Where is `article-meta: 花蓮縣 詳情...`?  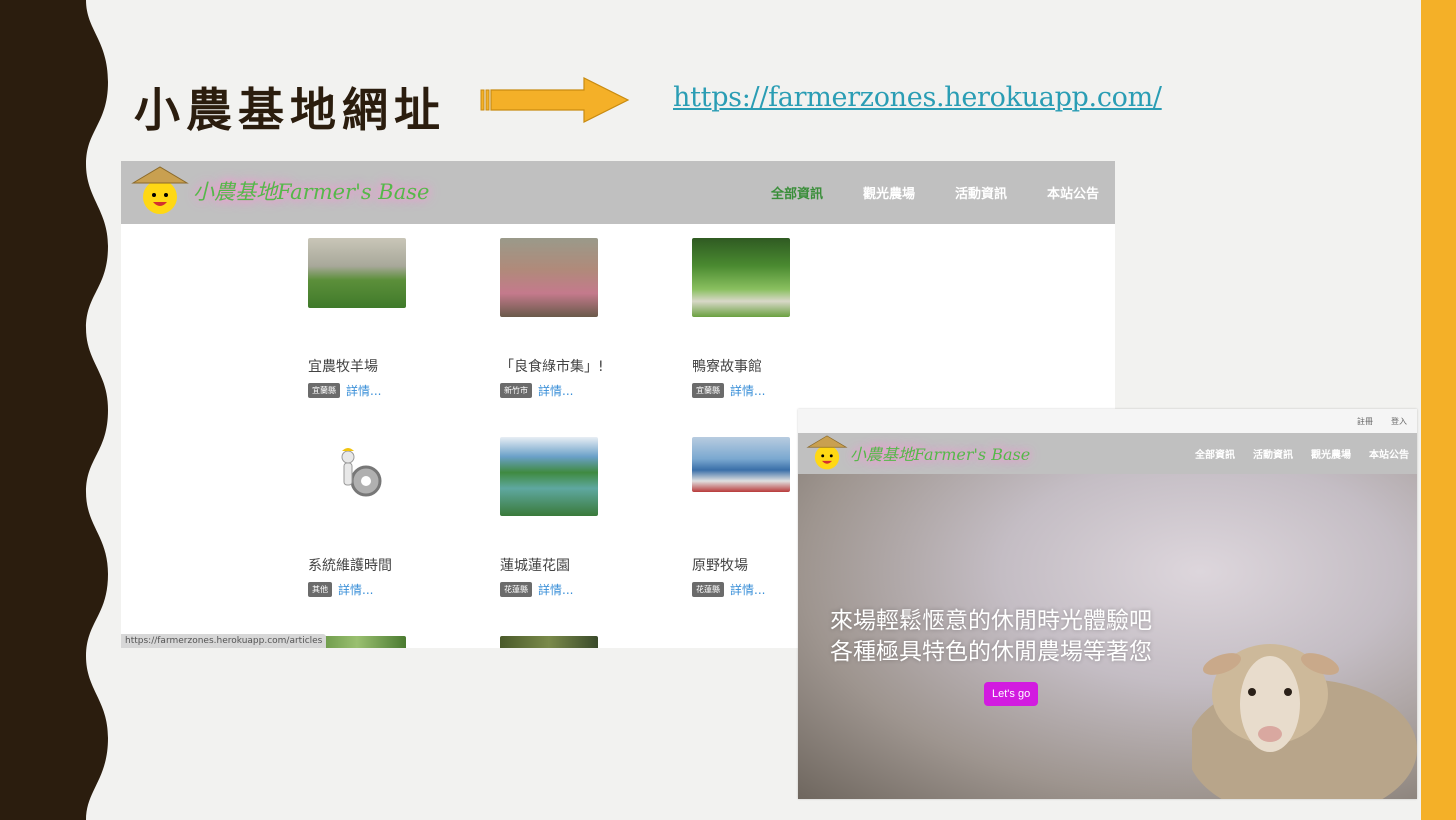 article-meta: 花蓮縣 詳情... is located at coordinates (580, 589).